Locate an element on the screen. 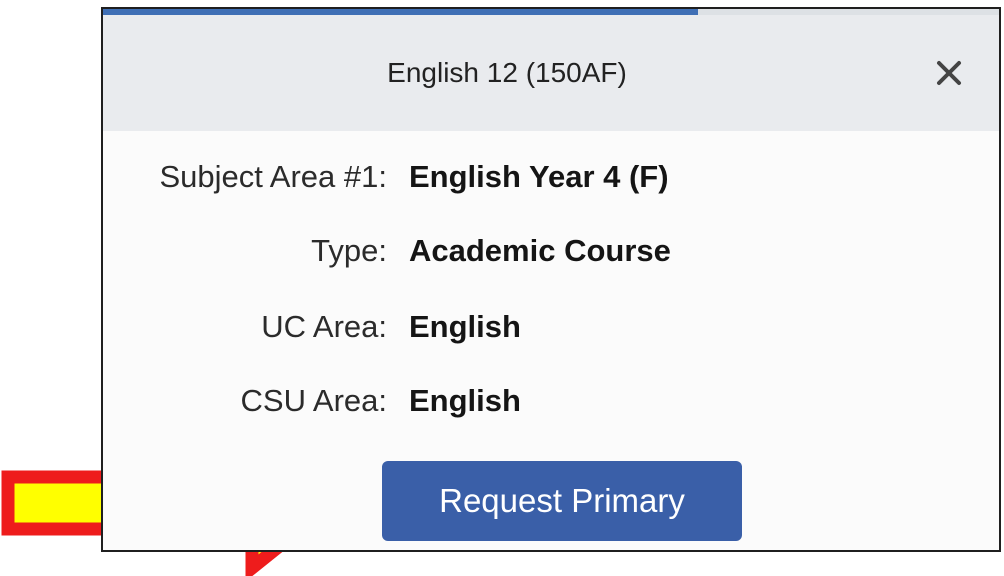  detail-row-type: Type: Academic Course is located at coordinates (551, 251).